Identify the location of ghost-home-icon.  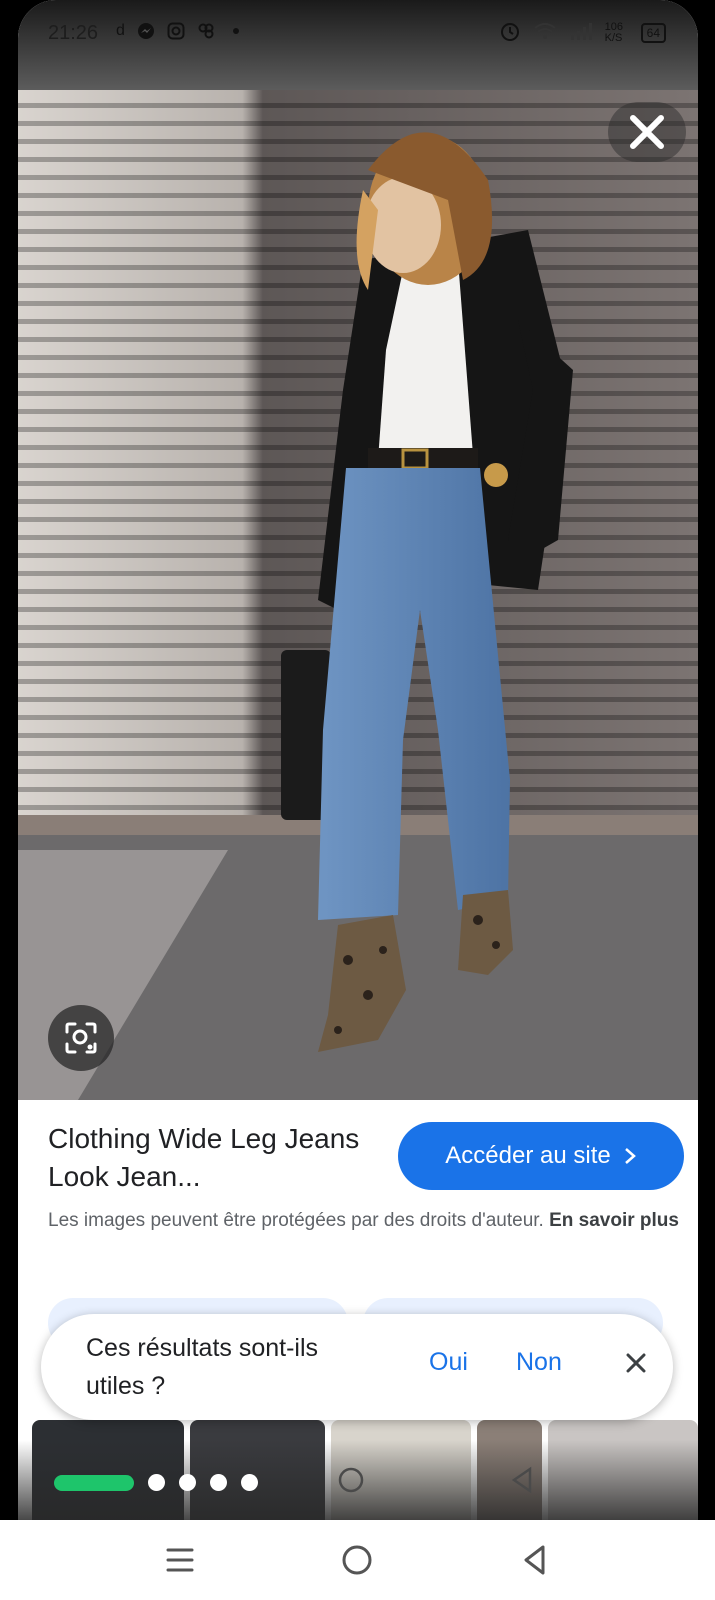
(351, 1480).